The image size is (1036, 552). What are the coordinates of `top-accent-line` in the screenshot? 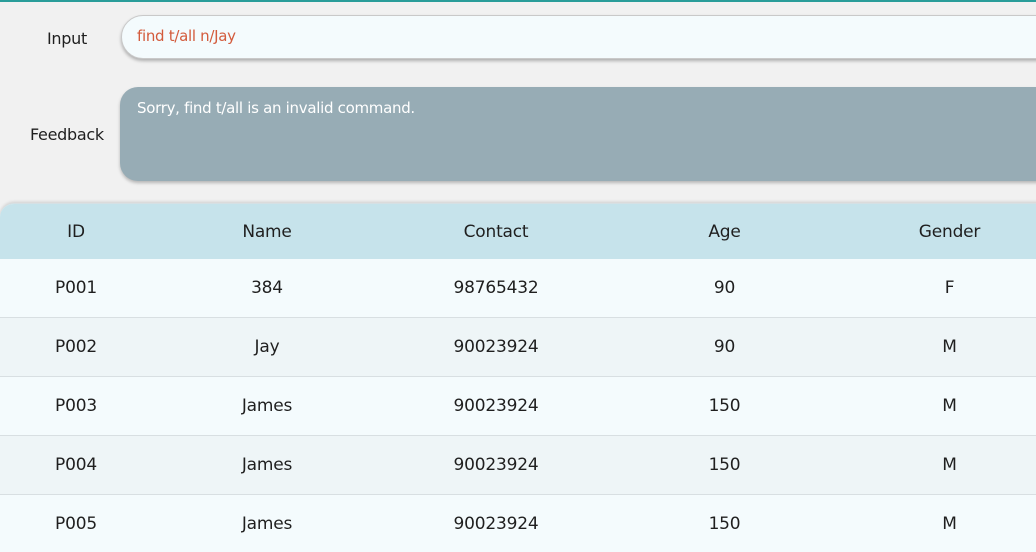 It's located at (518, 1).